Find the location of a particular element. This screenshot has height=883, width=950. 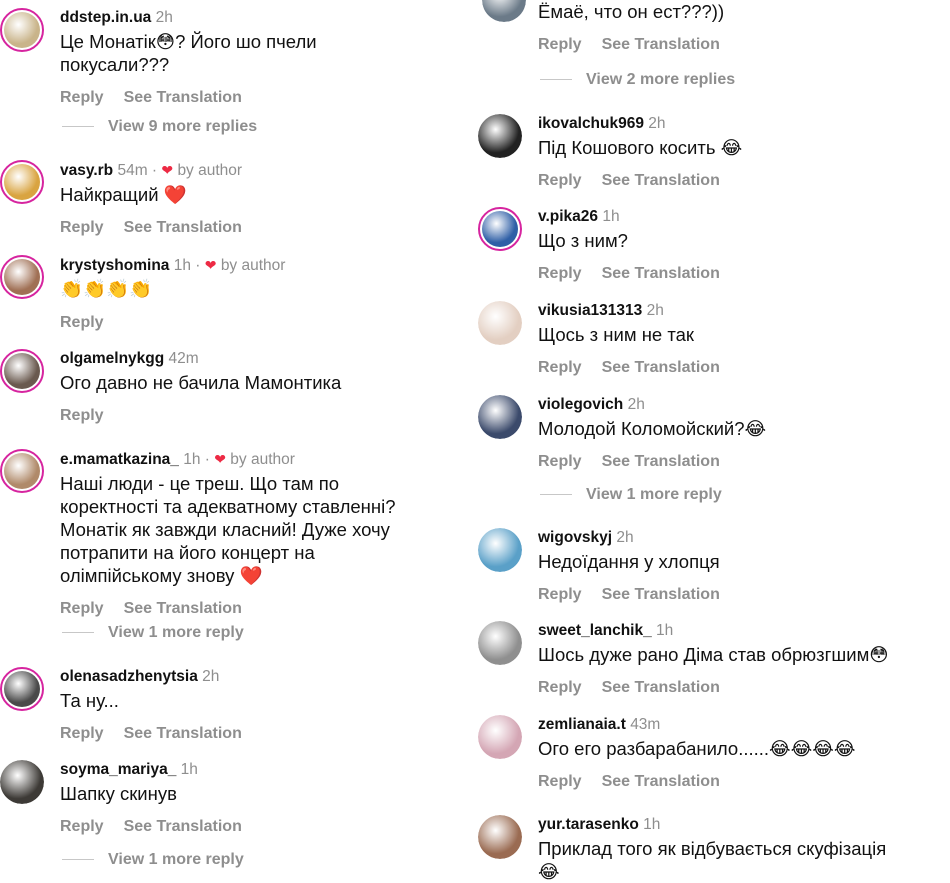

timestamp: 43m is located at coordinates (645, 724).